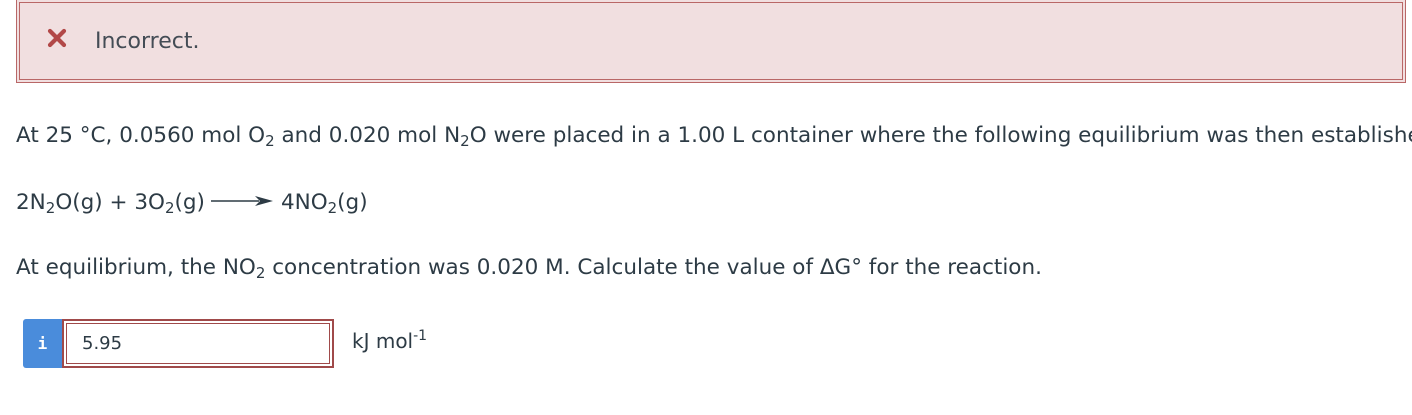 The width and height of the screenshot is (1412, 415). I want to click on reaction-equation: 2N2O(g) + 3O2(g) 4NO2(g), so click(192, 203).